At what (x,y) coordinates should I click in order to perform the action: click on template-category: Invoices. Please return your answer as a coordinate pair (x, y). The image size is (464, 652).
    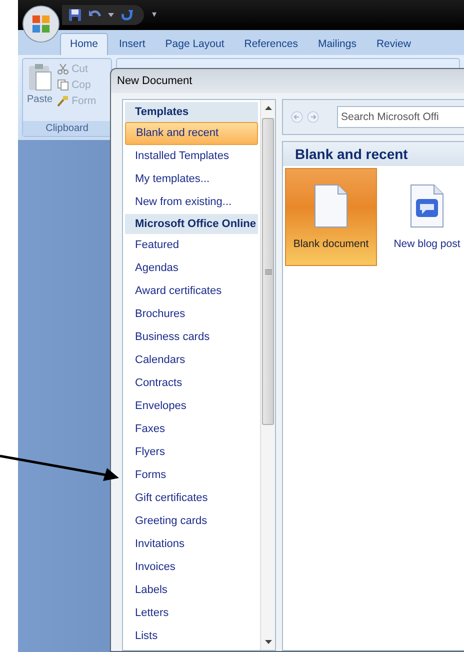
    Looking at the image, I should click on (191, 567).